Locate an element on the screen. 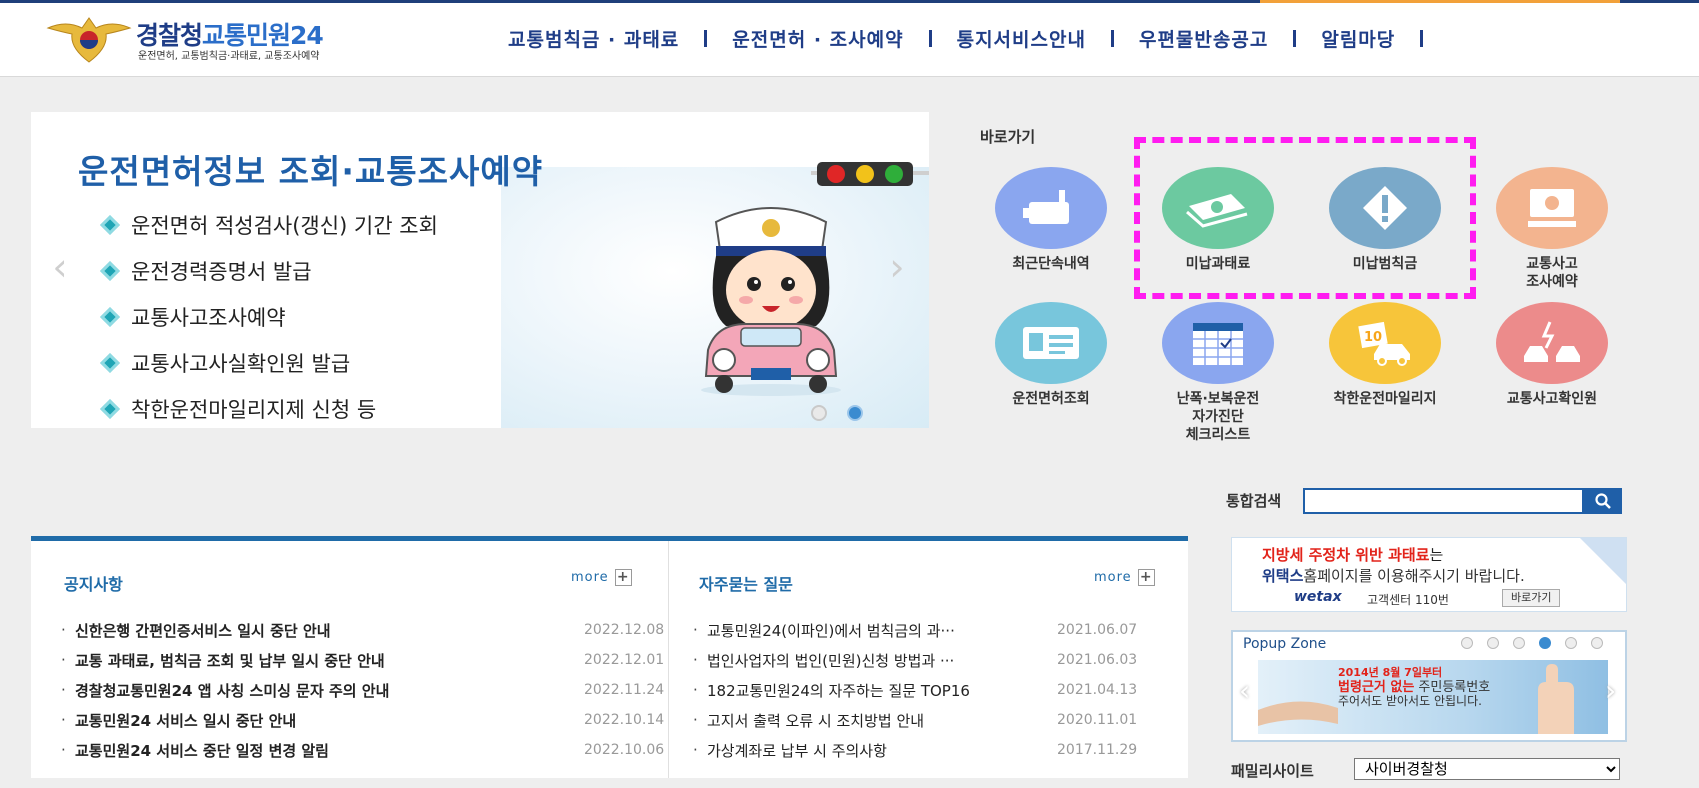 This screenshot has width=1699, height=788. nav-returned-mail: 우편물반송공고 is located at coordinates (1203, 38).